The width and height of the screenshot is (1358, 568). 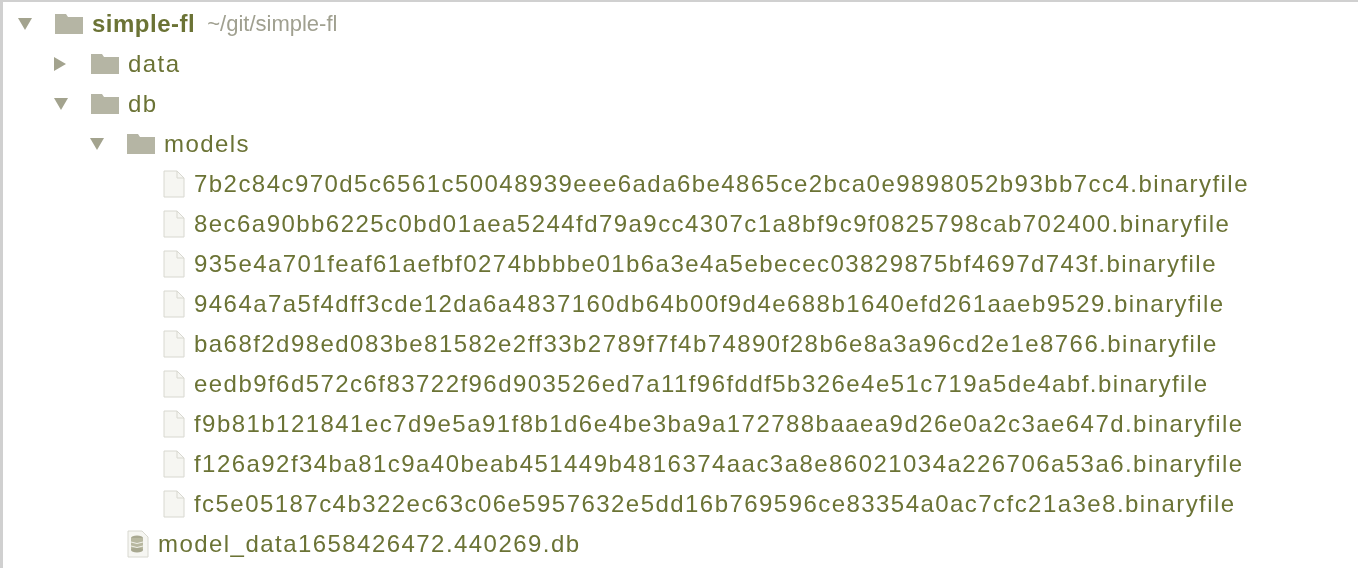 I want to click on file-name: 935e4a701feaf61aefbf0274bbbbe01b6a3e4a5ebecec03829875bf4697d743f.binaryfile, so click(x=705, y=264).